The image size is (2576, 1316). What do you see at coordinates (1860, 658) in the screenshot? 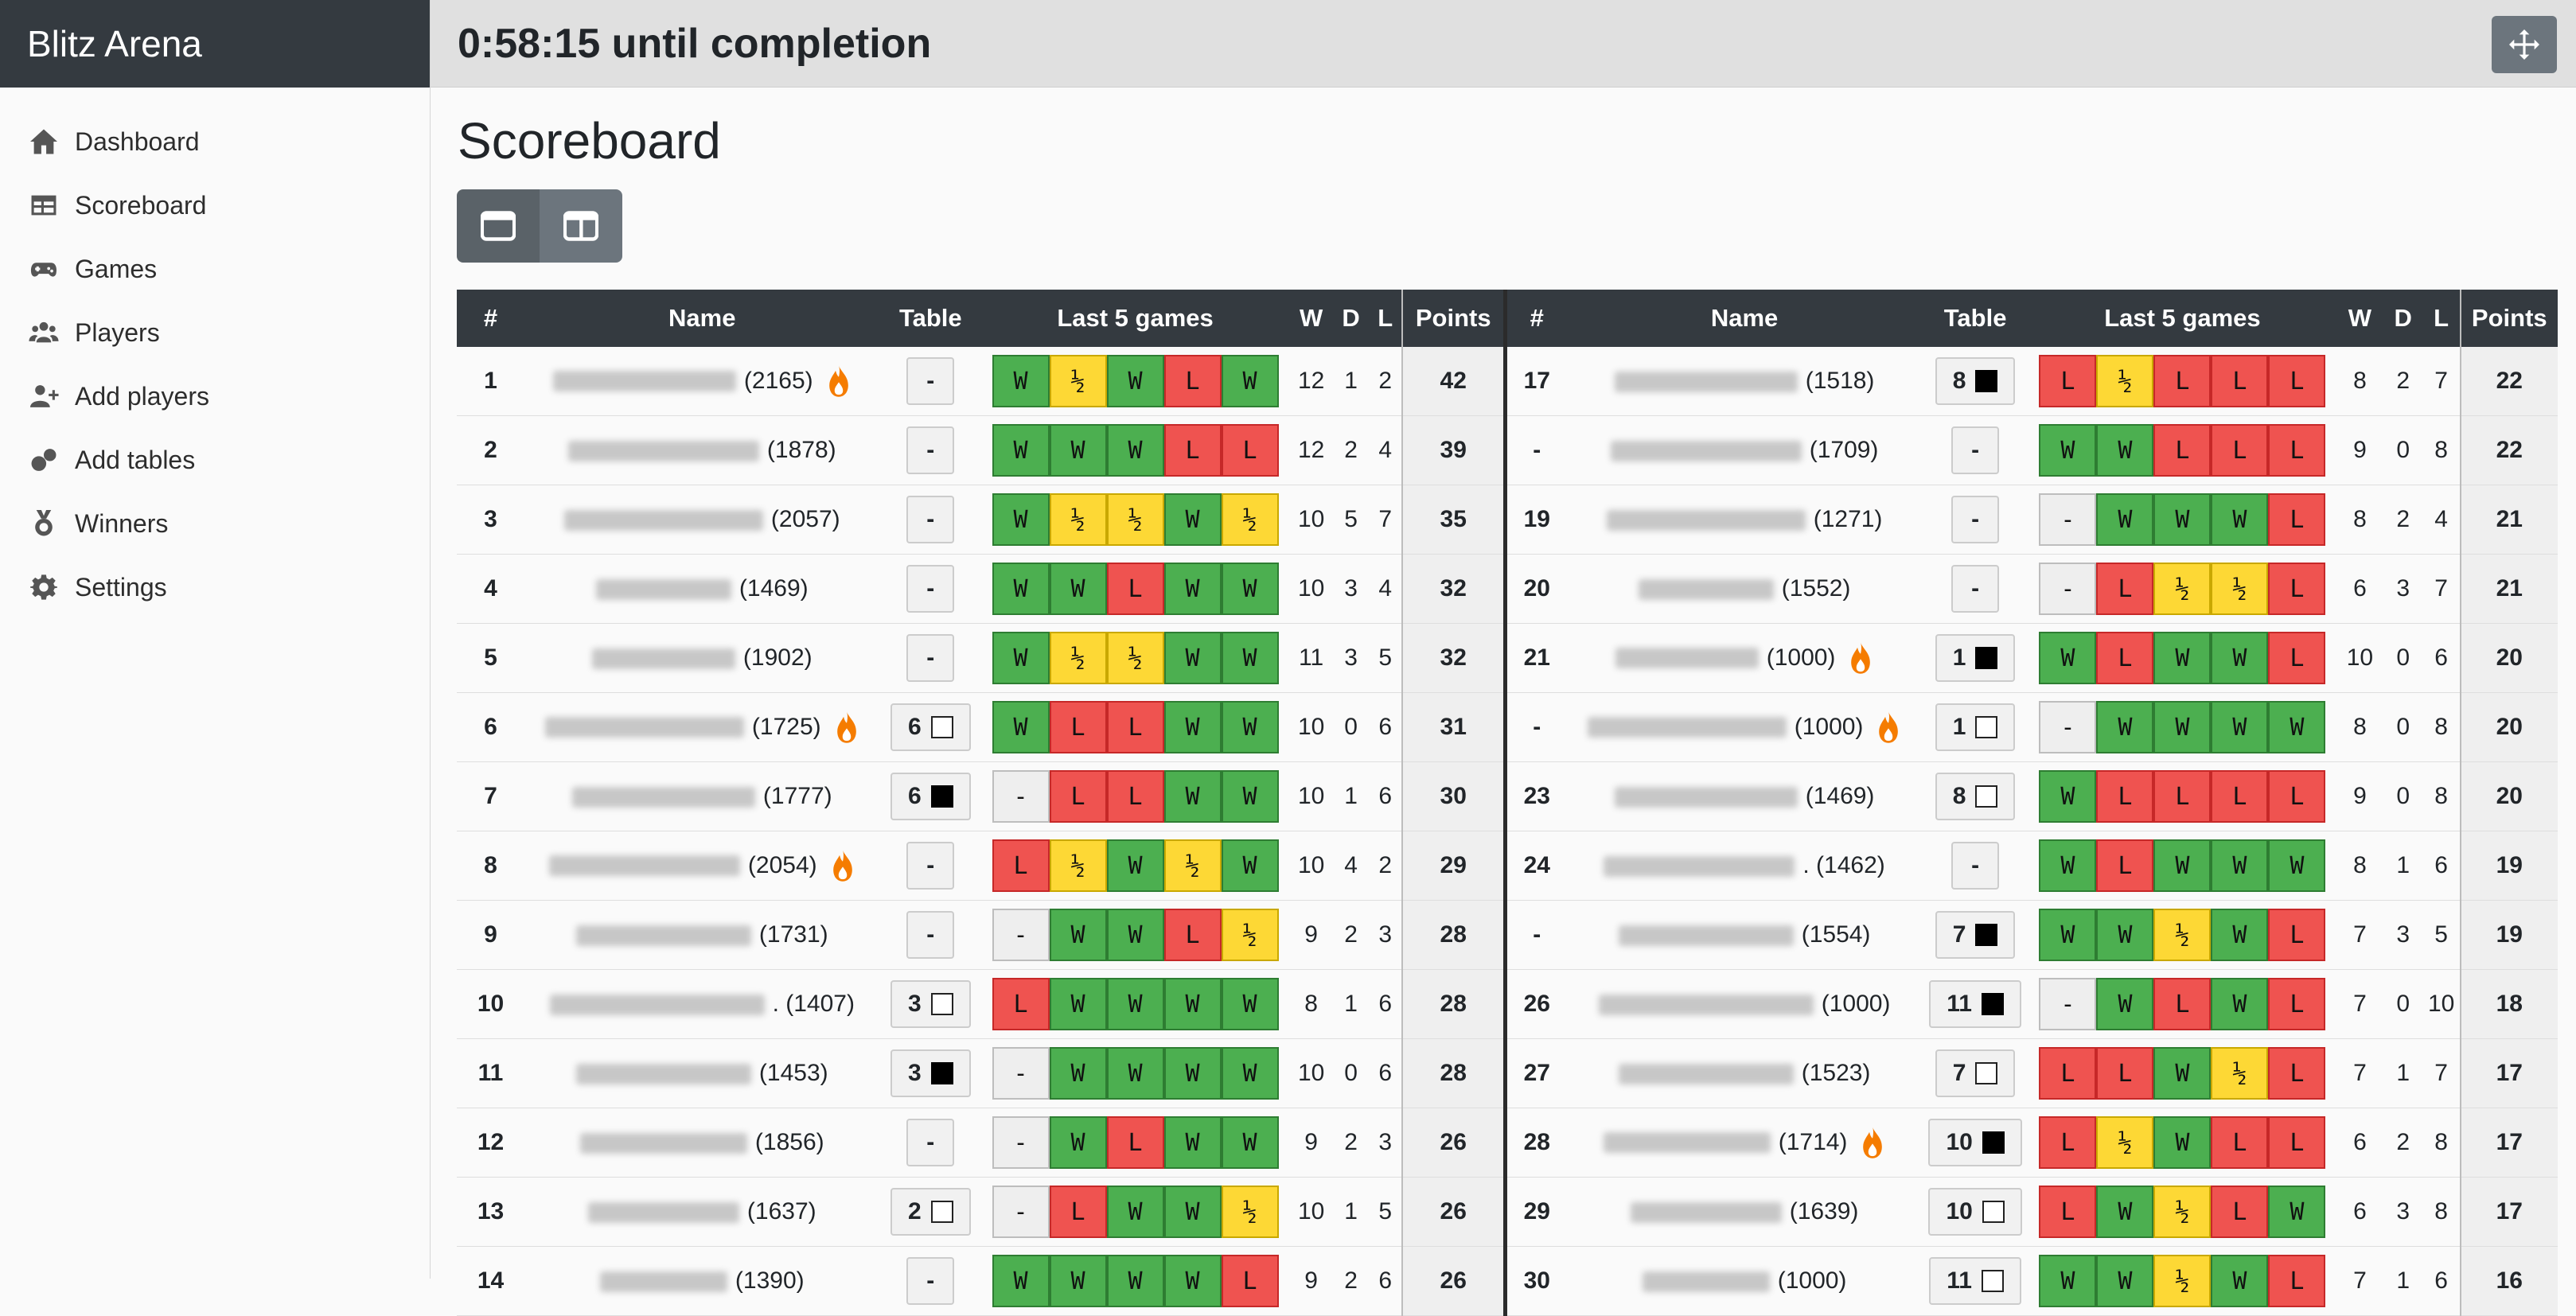
I see `fire-streak-icon` at bounding box center [1860, 658].